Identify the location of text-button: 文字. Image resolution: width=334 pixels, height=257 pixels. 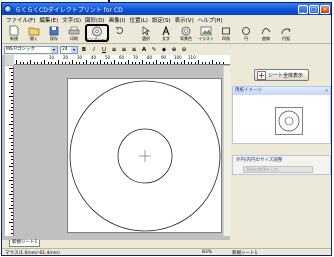
(166, 34).